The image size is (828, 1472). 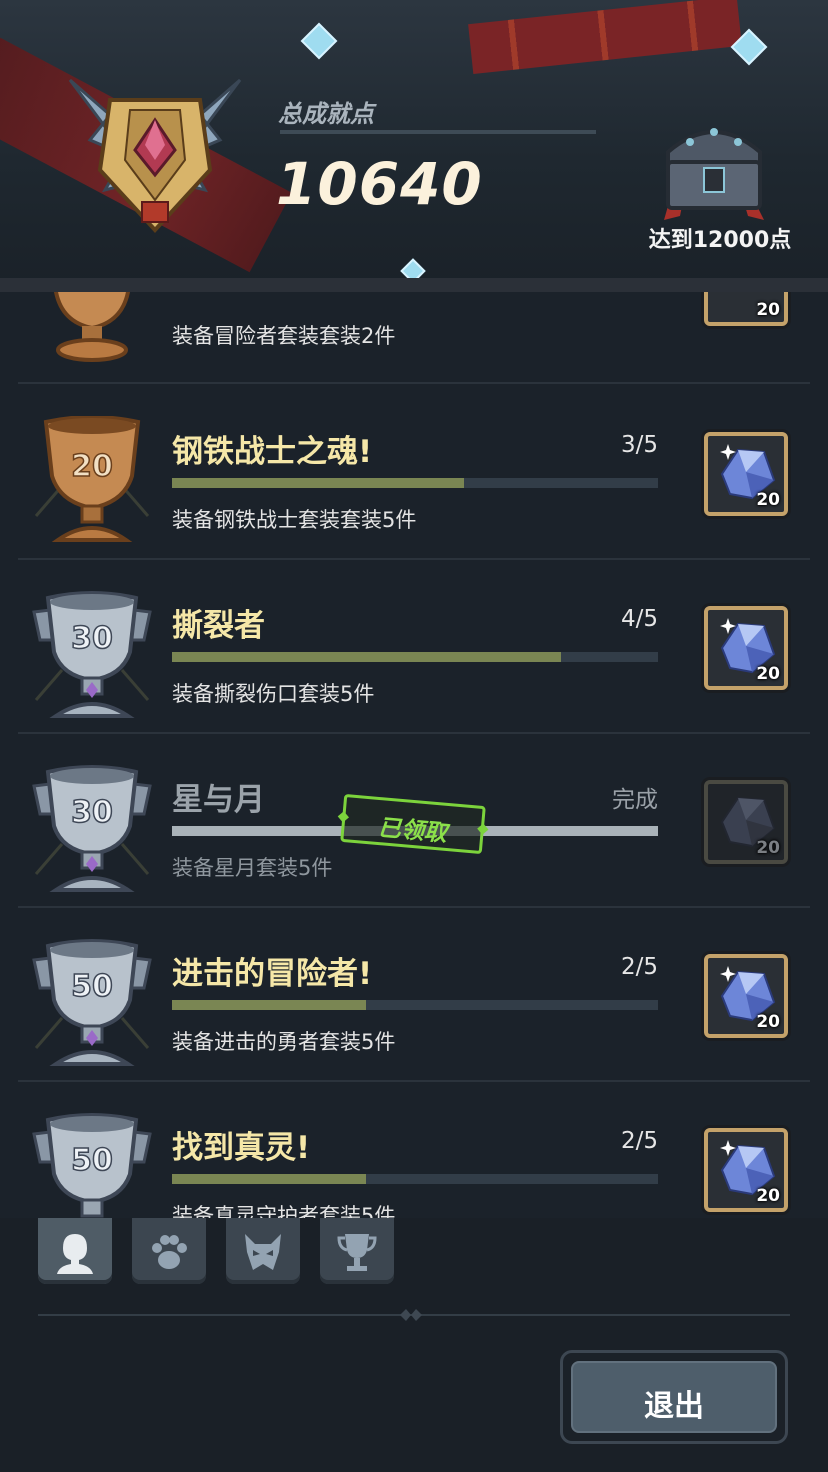 I want to click on claimed-stamp: 已领取, so click(x=413, y=824).